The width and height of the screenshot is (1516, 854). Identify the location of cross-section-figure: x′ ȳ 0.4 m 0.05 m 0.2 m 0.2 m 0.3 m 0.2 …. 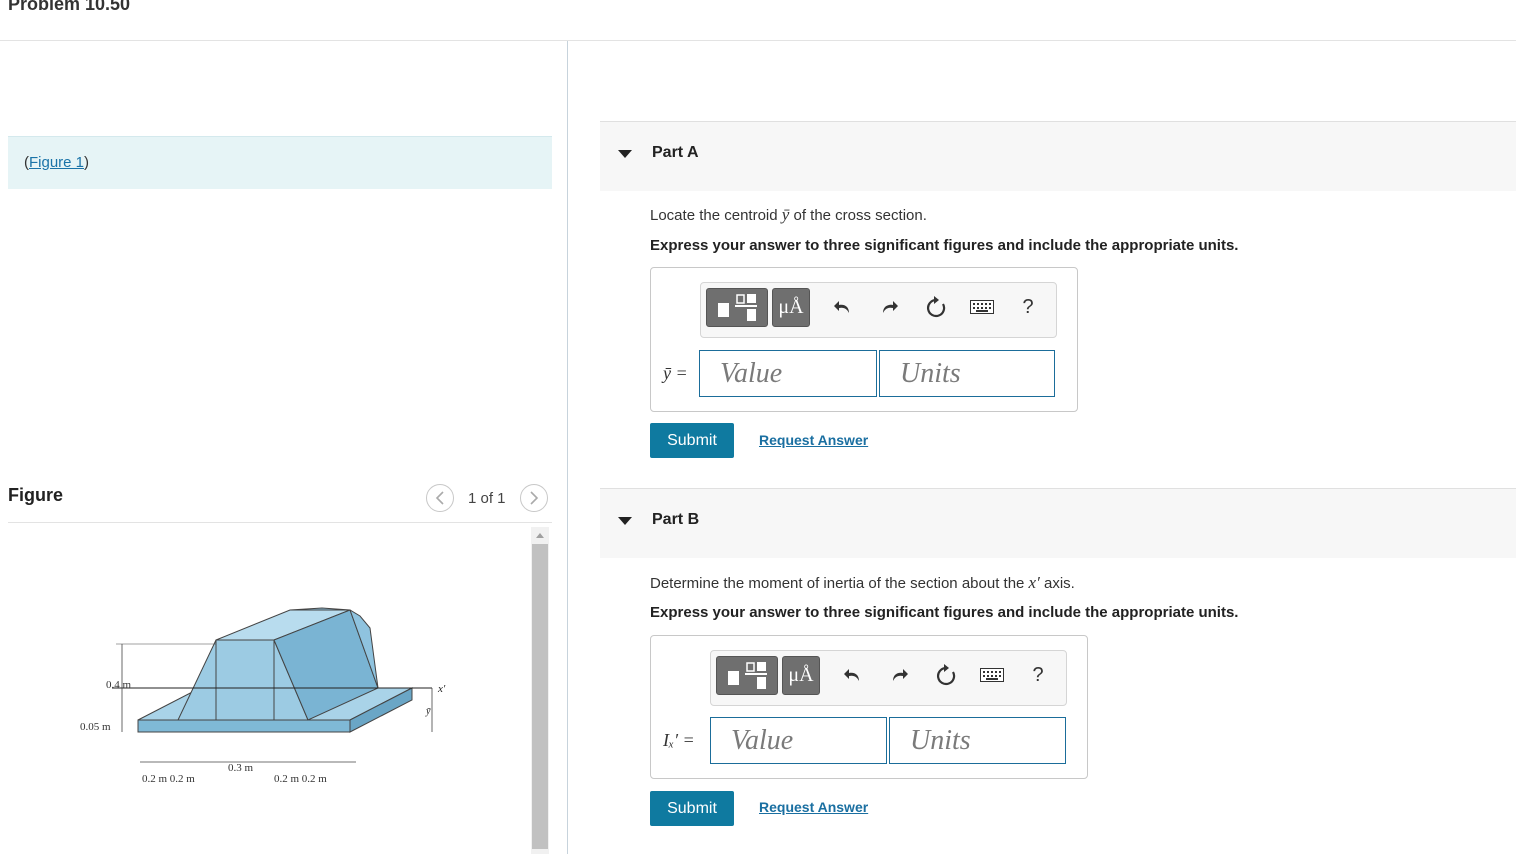
(263, 696).